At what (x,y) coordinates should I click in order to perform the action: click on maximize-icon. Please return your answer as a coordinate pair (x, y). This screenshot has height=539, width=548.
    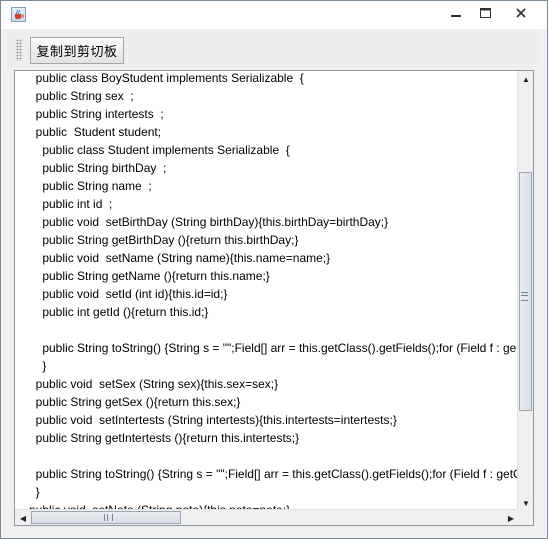
    Looking at the image, I should click on (485, 13).